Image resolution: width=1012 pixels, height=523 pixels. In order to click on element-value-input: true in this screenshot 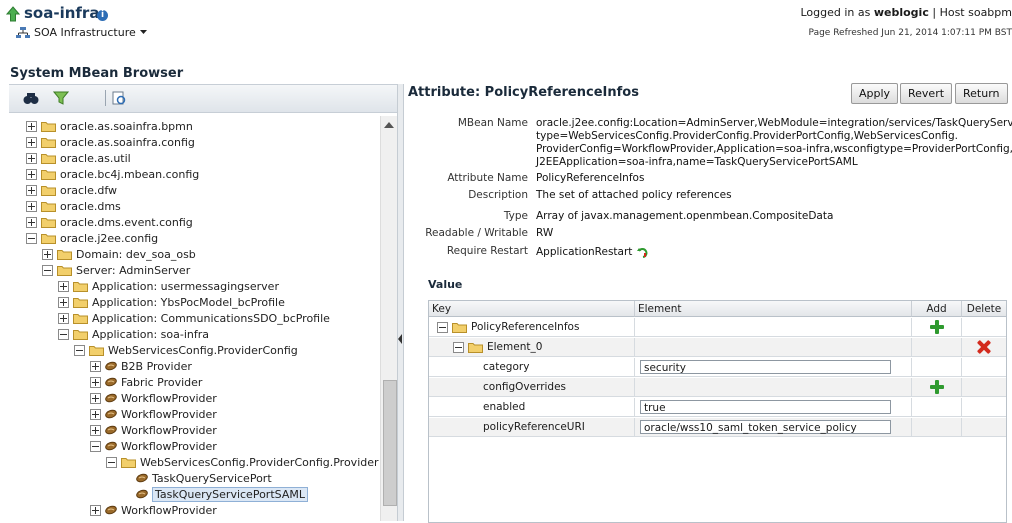, I will do `click(765, 407)`.